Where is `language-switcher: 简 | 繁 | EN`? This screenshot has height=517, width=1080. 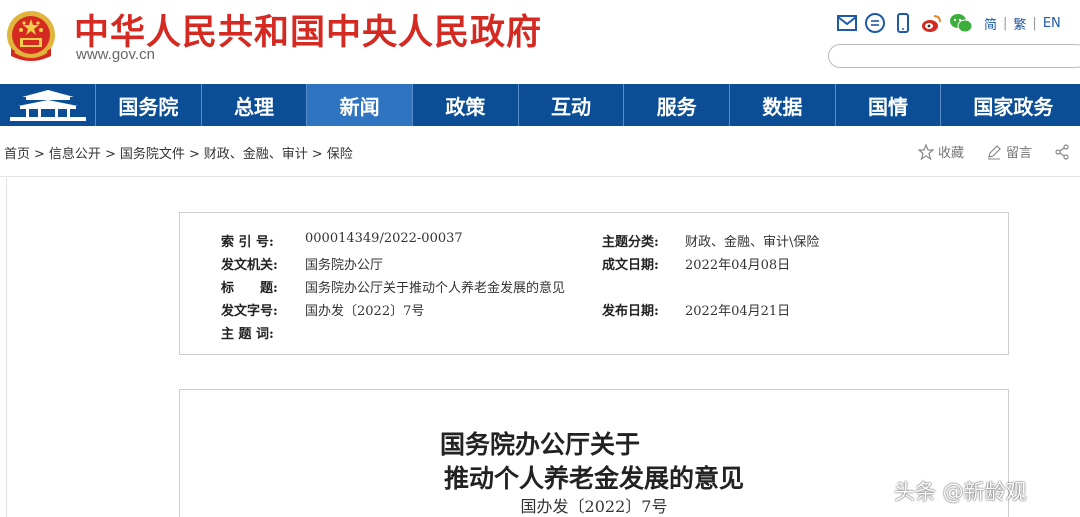
language-switcher: 简 | 繁 | EN is located at coordinates (1022, 23).